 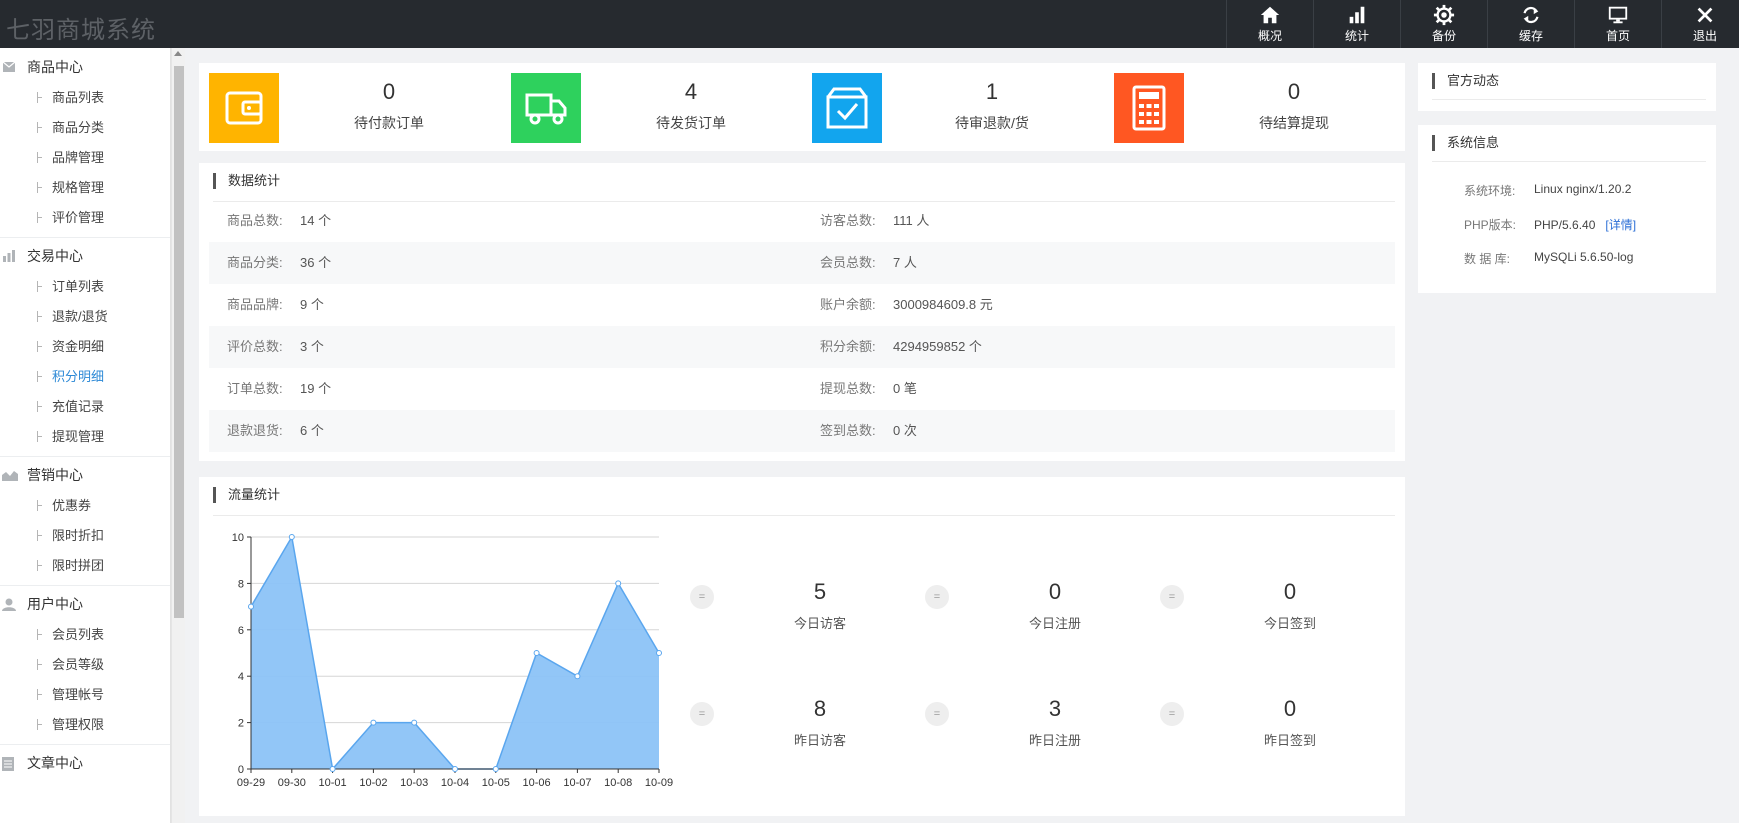 I want to click on nav-overview: 概况, so click(x=1269, y=24).